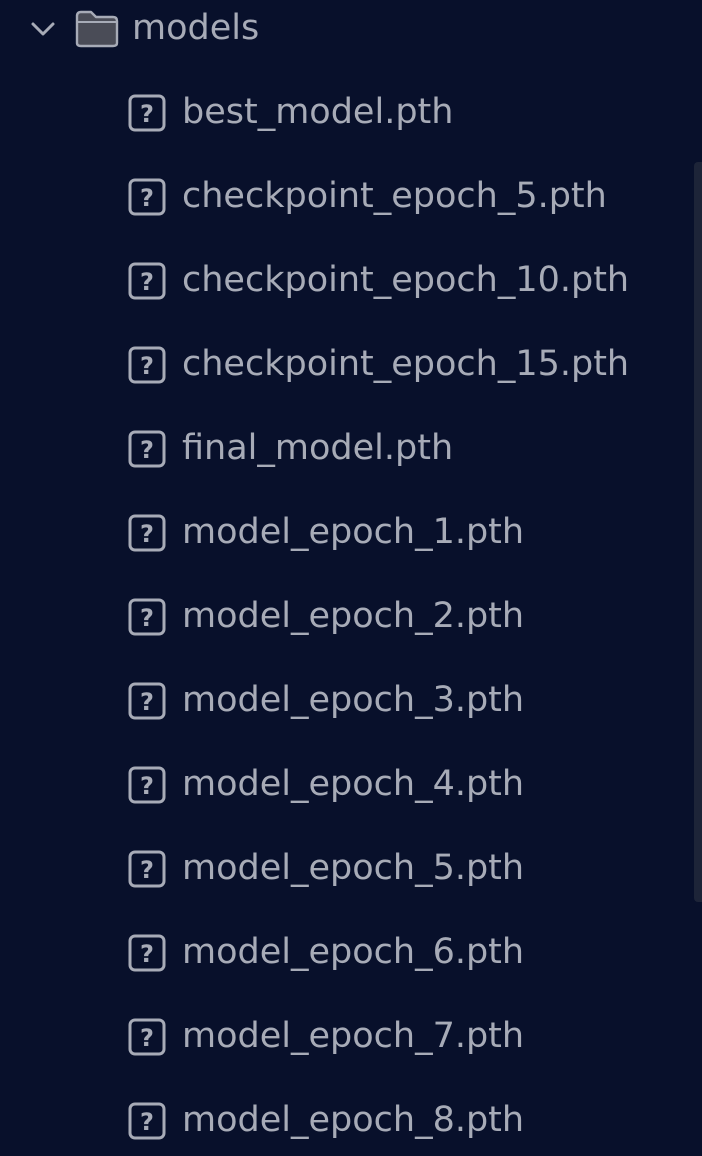 Image resolution: width=702 pixels, height=1156 pixels. Describe the element at coordinates (318, 448) in the screenshot. I see `file-label: final_model.pth` at that location.